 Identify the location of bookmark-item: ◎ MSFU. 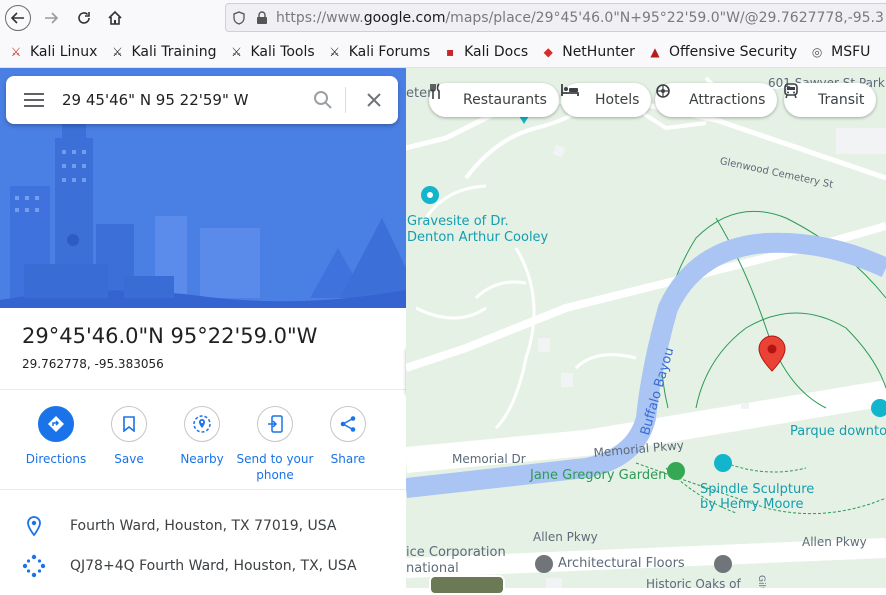
(840, 51).